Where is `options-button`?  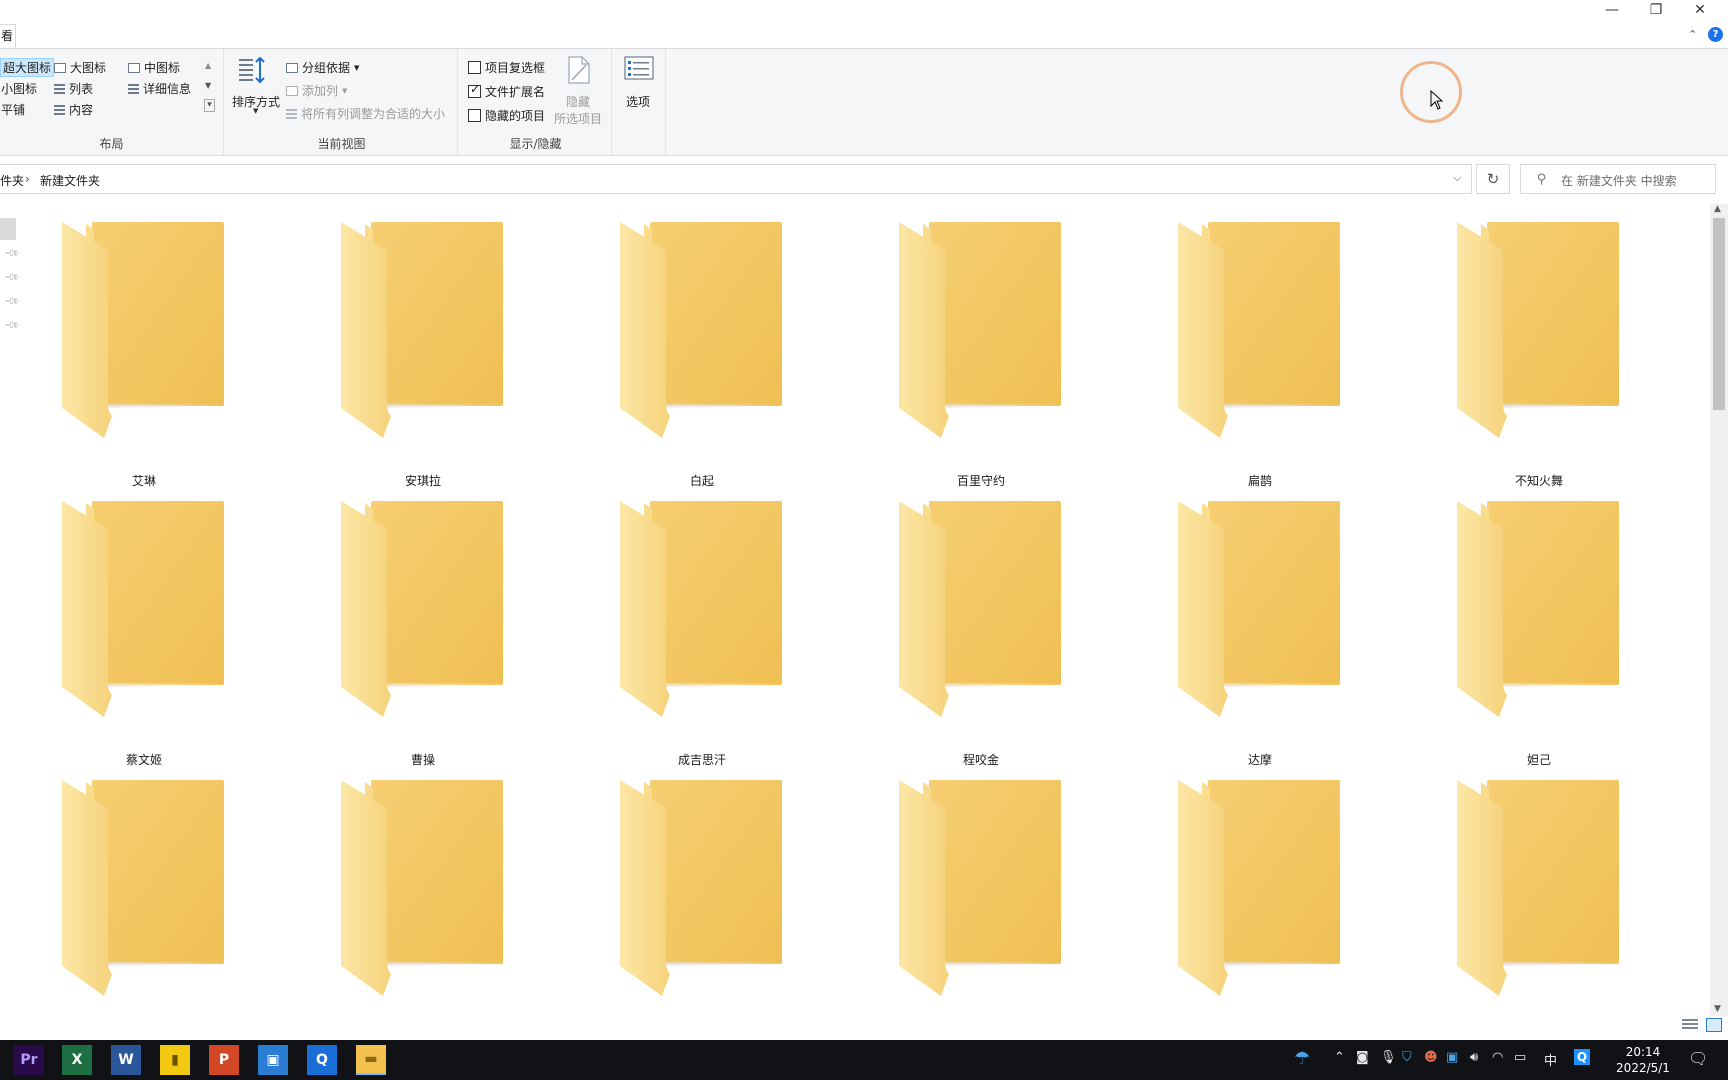
options-button is located at coordinates (639, 70).